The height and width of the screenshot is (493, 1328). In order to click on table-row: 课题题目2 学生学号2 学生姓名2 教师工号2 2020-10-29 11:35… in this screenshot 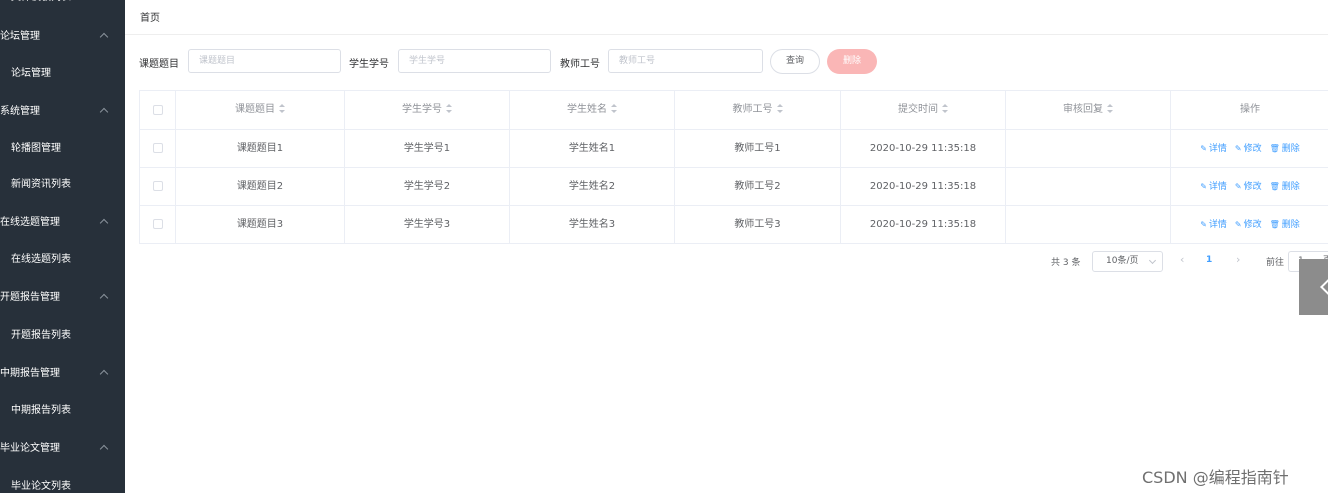, I will do `click(734, 187)`.